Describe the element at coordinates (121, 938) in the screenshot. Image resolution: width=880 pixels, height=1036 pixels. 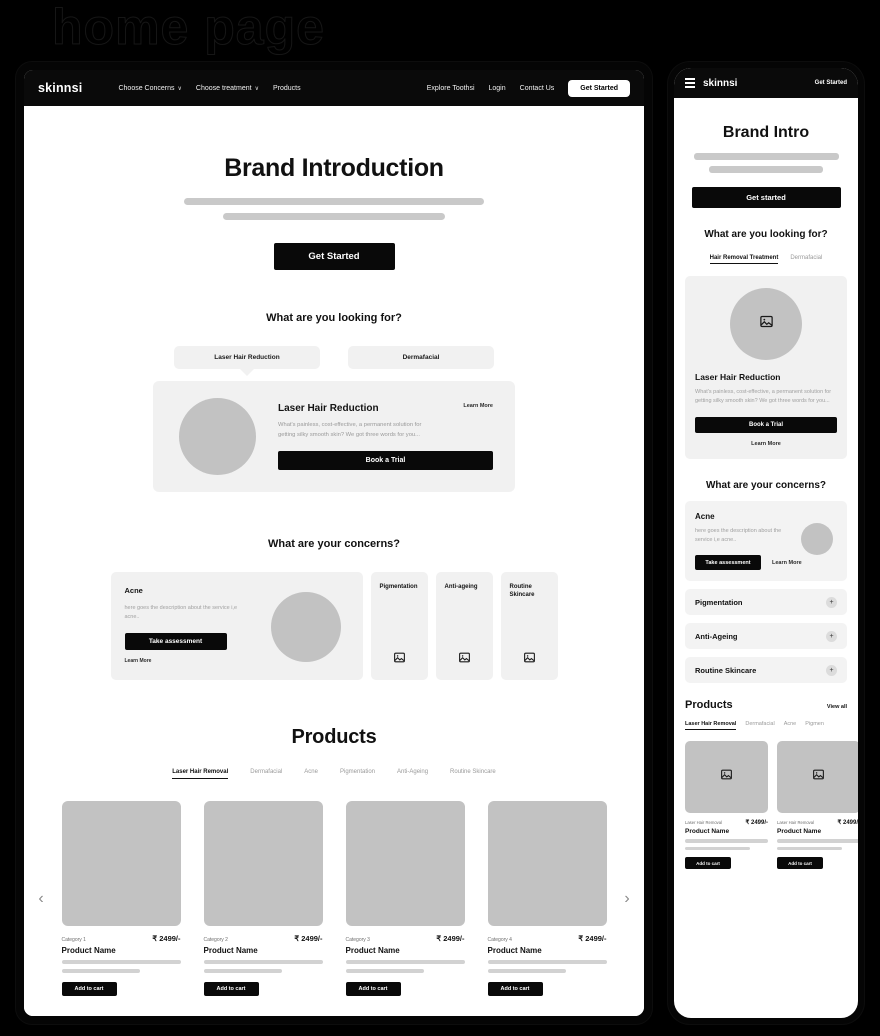
I see `product-meta: Category 1 ₹ 2499/-` at that location.